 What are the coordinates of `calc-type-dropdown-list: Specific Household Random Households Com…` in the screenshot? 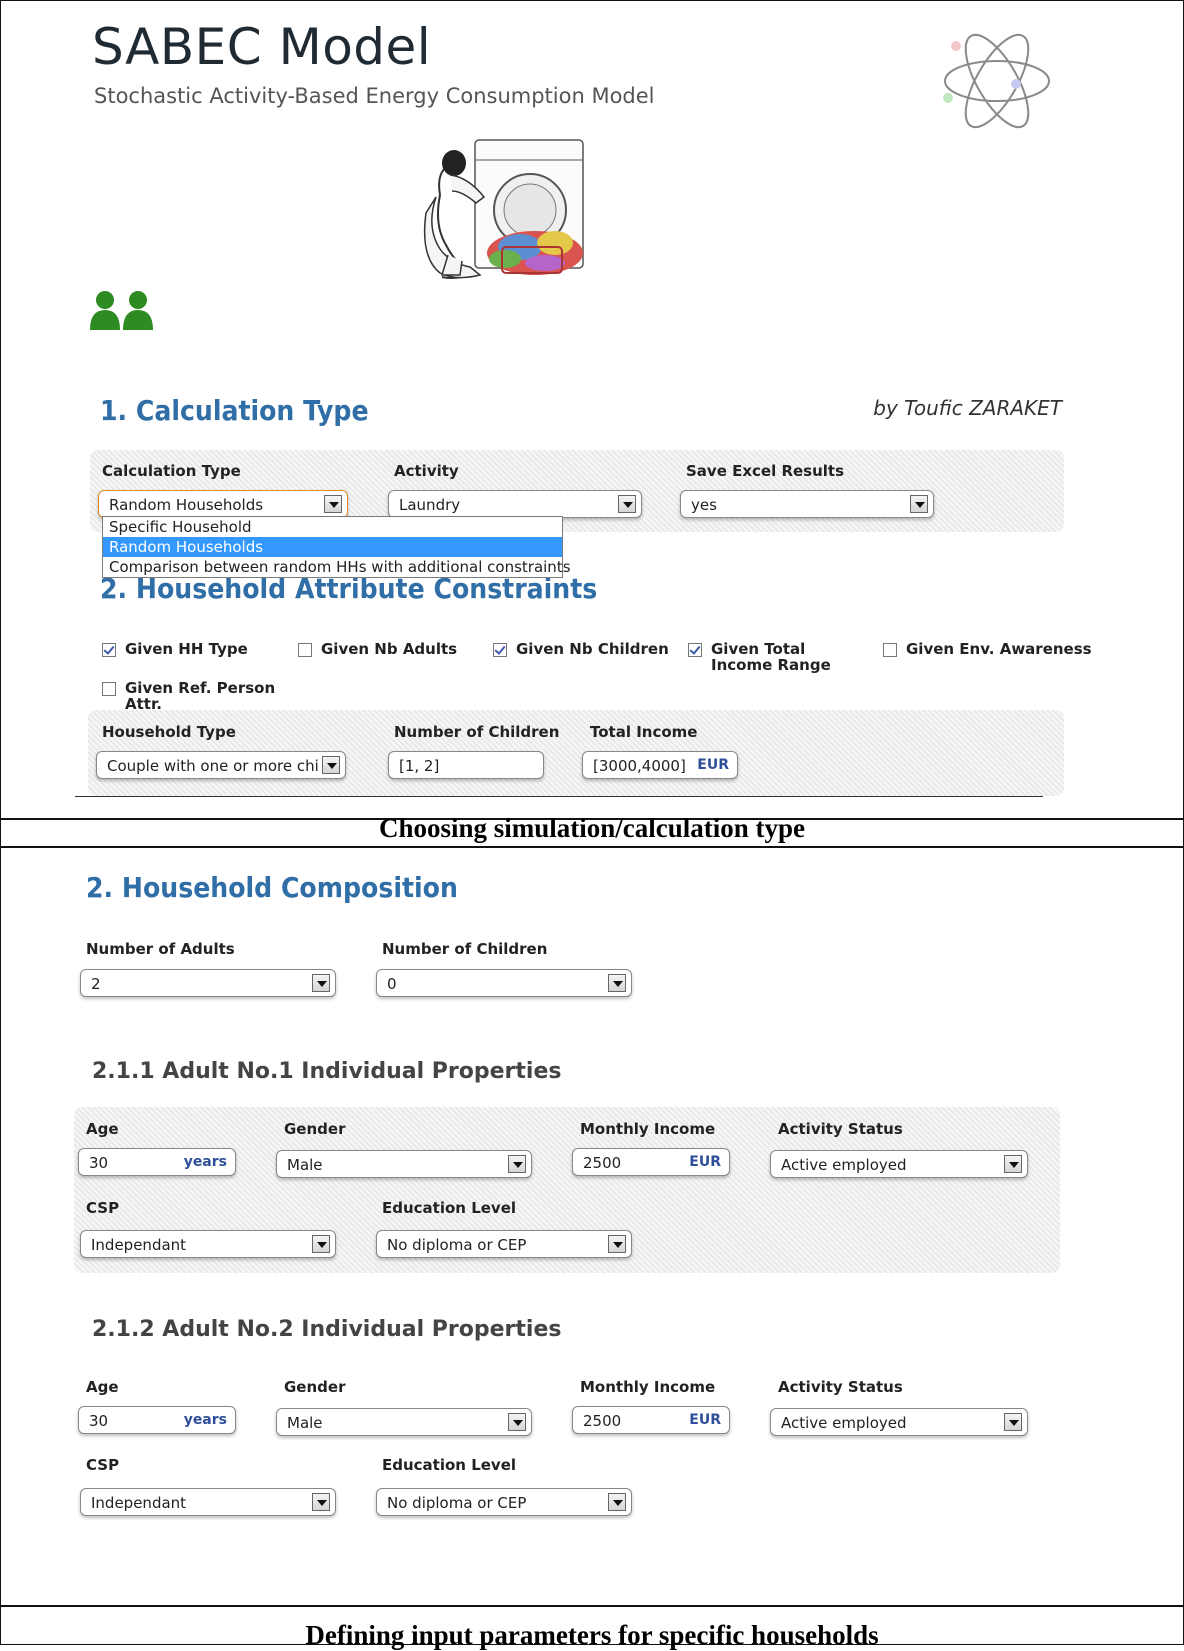 It's located at (336, 547).